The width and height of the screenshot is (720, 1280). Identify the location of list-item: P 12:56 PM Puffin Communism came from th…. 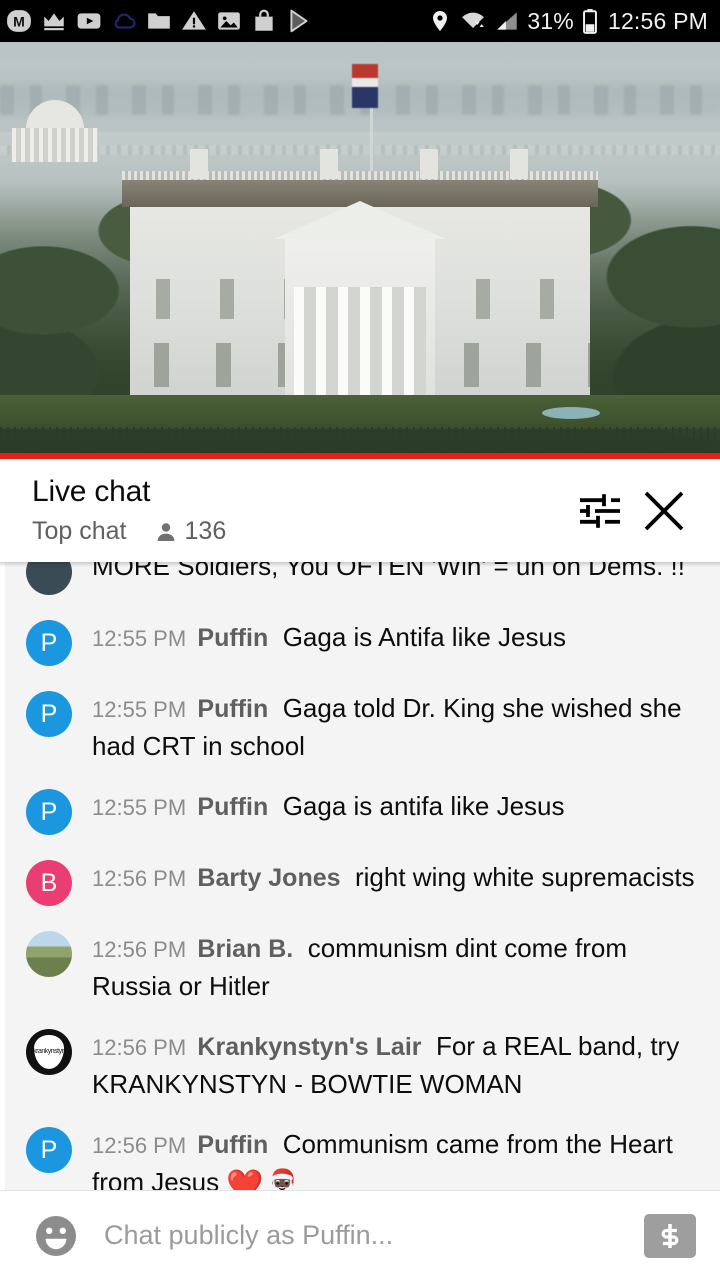
(360, 1152).